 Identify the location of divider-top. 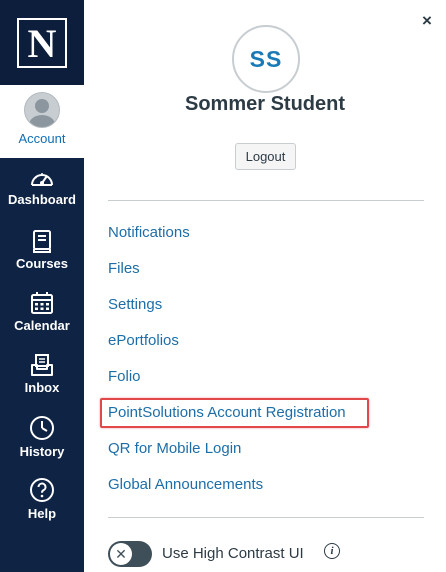
(266, 200).